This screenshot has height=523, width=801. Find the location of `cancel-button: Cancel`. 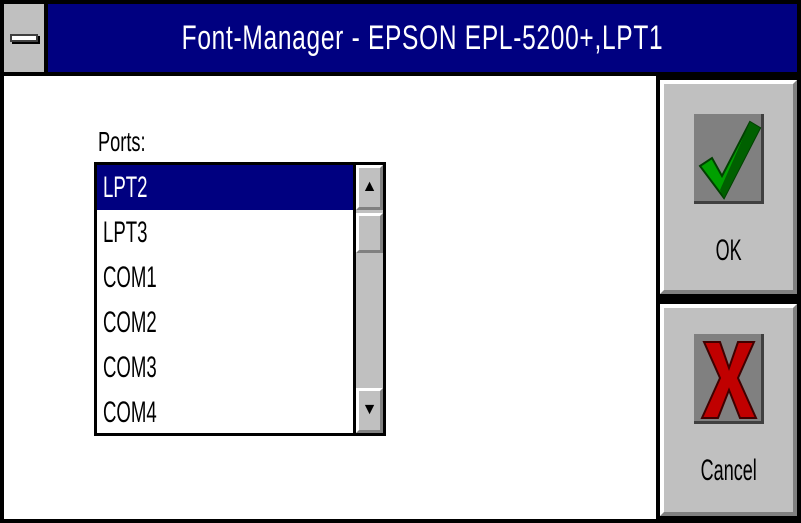

cancel-button: Cancel is located at coordinates (728, 410).